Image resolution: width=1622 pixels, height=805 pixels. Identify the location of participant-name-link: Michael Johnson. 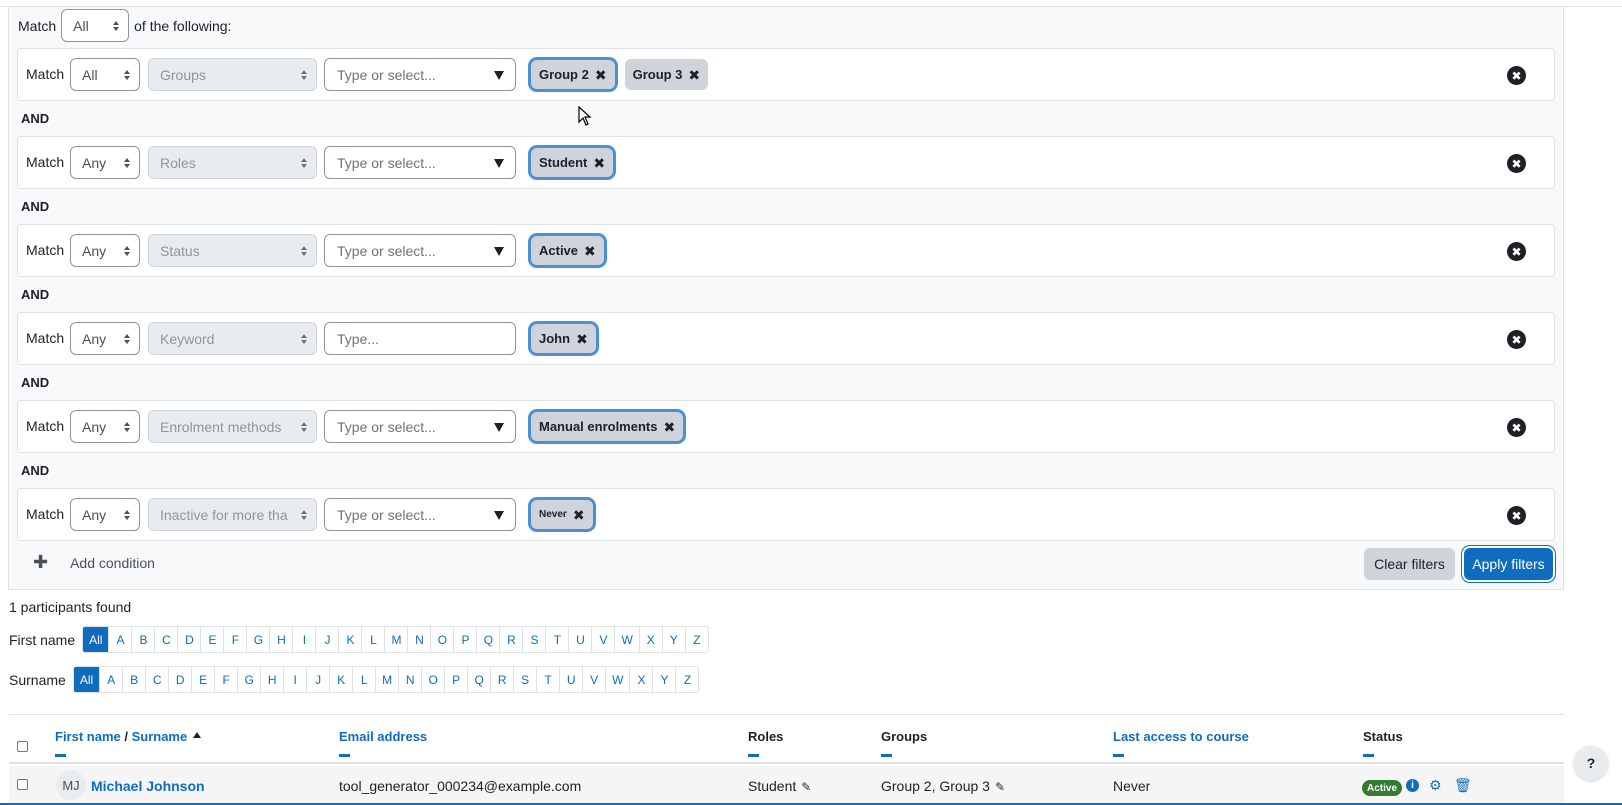
(148, 786).